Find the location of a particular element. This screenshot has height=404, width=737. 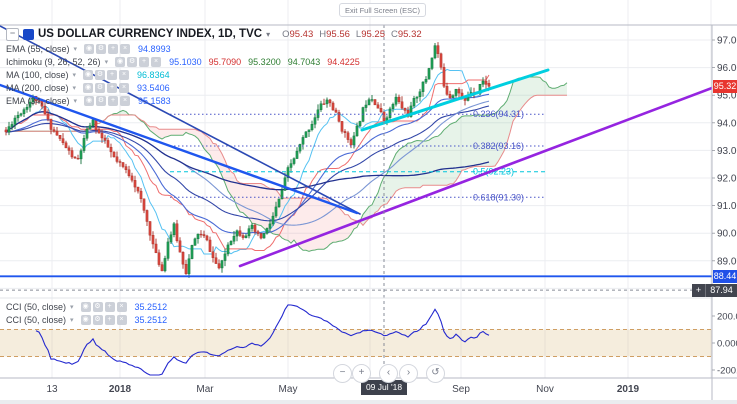

indicator-name: Ichimoku (9, 26, 52, 26) is located at coordinates (53, 62).